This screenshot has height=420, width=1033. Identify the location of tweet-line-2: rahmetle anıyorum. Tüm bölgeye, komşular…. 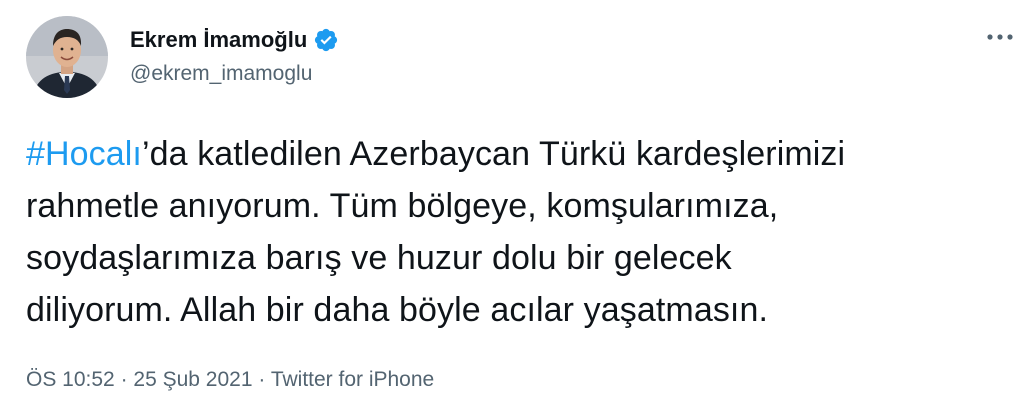
(402, 206).